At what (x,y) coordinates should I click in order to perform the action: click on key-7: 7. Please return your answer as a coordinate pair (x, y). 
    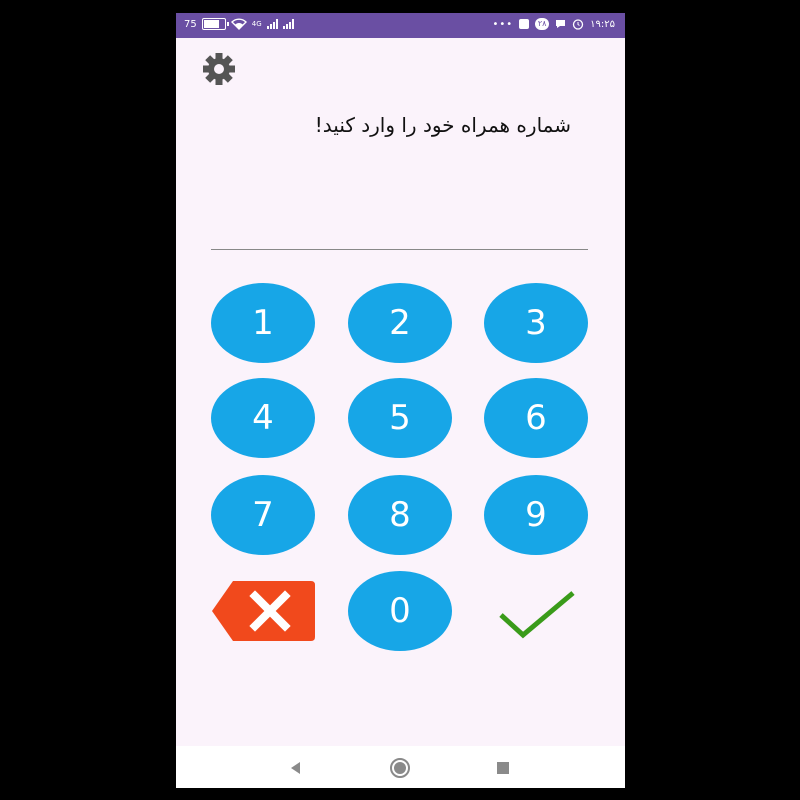
    Looking at the image, I should click on (263, 515).